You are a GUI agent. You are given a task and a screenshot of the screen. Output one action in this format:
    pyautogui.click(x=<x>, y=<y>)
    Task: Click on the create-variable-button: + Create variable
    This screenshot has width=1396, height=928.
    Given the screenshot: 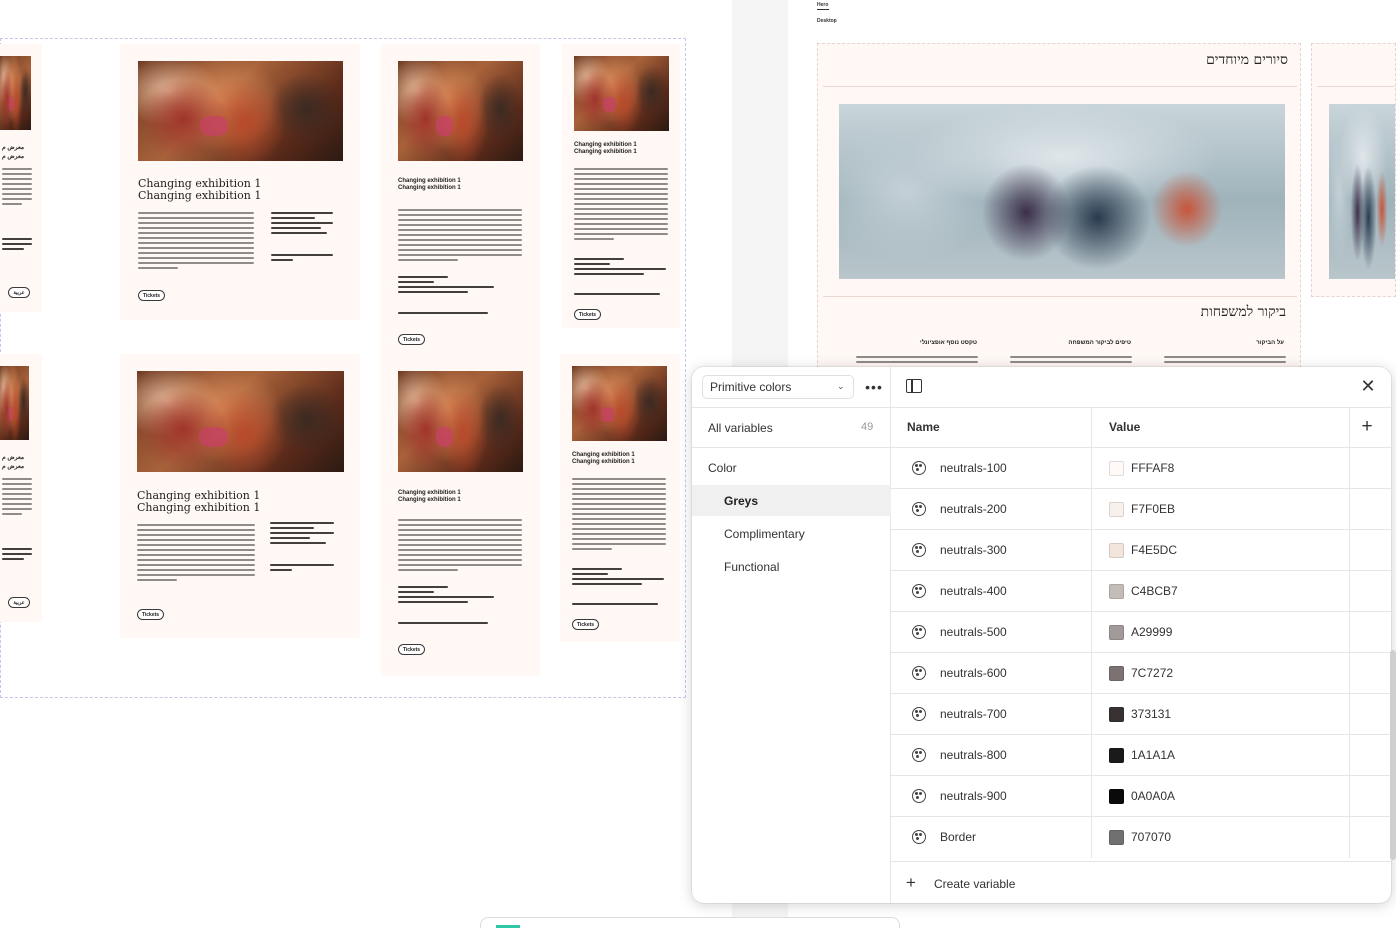 What is the action you would take?
    pyautogui.click(x=1141, y=882)
    